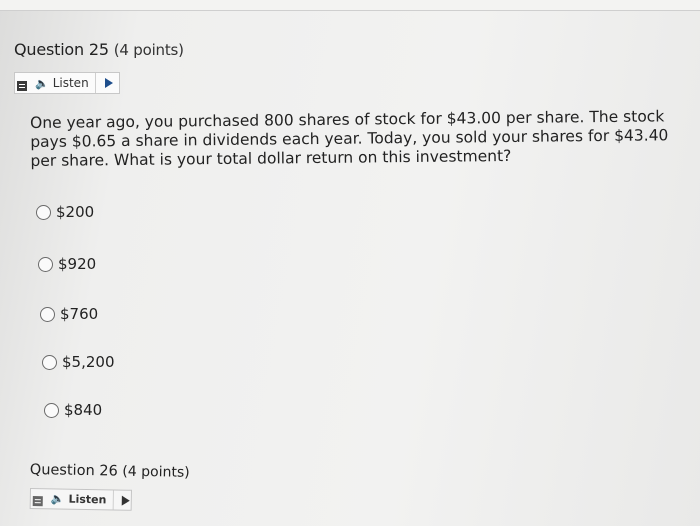 The width and height of the screenshot is (700, 526). I want to click on question-points: (4 points), so click(148, 50).